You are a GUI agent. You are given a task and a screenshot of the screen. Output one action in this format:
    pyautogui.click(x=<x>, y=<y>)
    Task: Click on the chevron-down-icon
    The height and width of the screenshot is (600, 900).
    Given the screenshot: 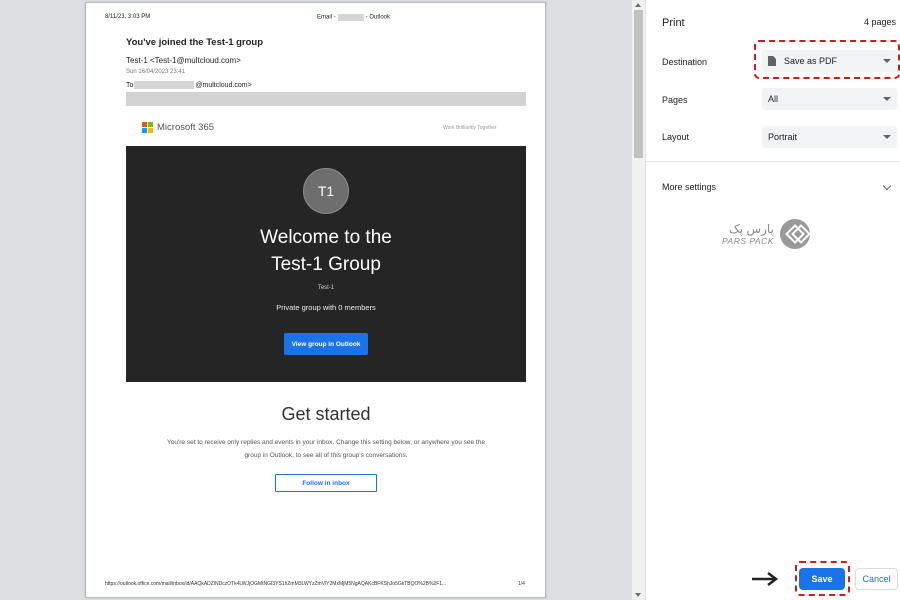 What is the action you would take?
    pyautogui.click(x=887, y=186)
    